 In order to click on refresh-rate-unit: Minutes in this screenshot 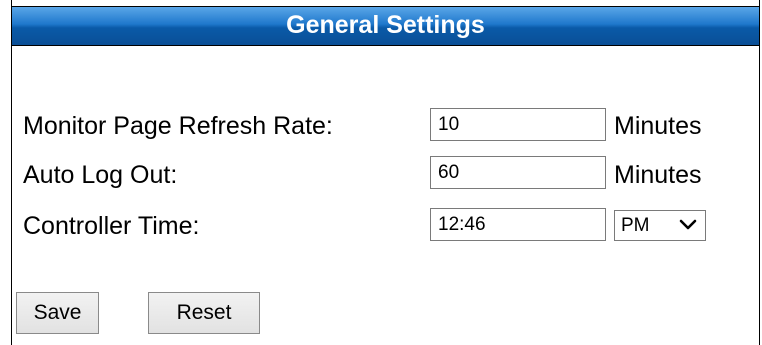, I will do `click(658, 126)`.